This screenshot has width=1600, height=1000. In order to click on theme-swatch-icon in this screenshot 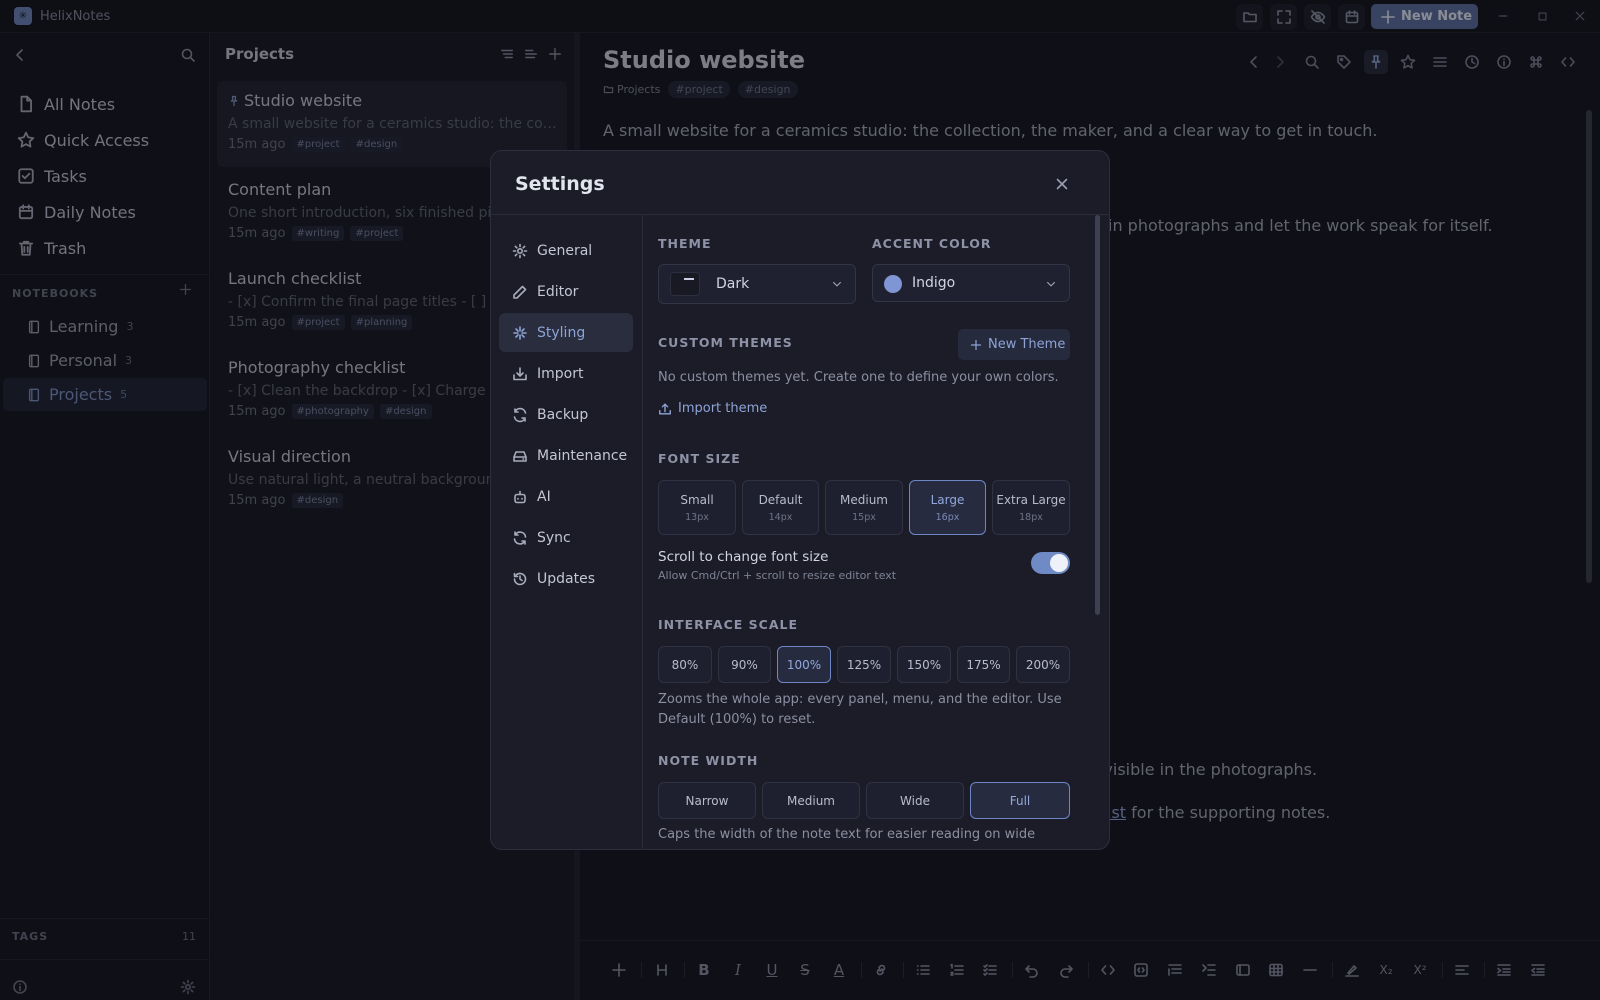, I will do `click(685, 284)`.